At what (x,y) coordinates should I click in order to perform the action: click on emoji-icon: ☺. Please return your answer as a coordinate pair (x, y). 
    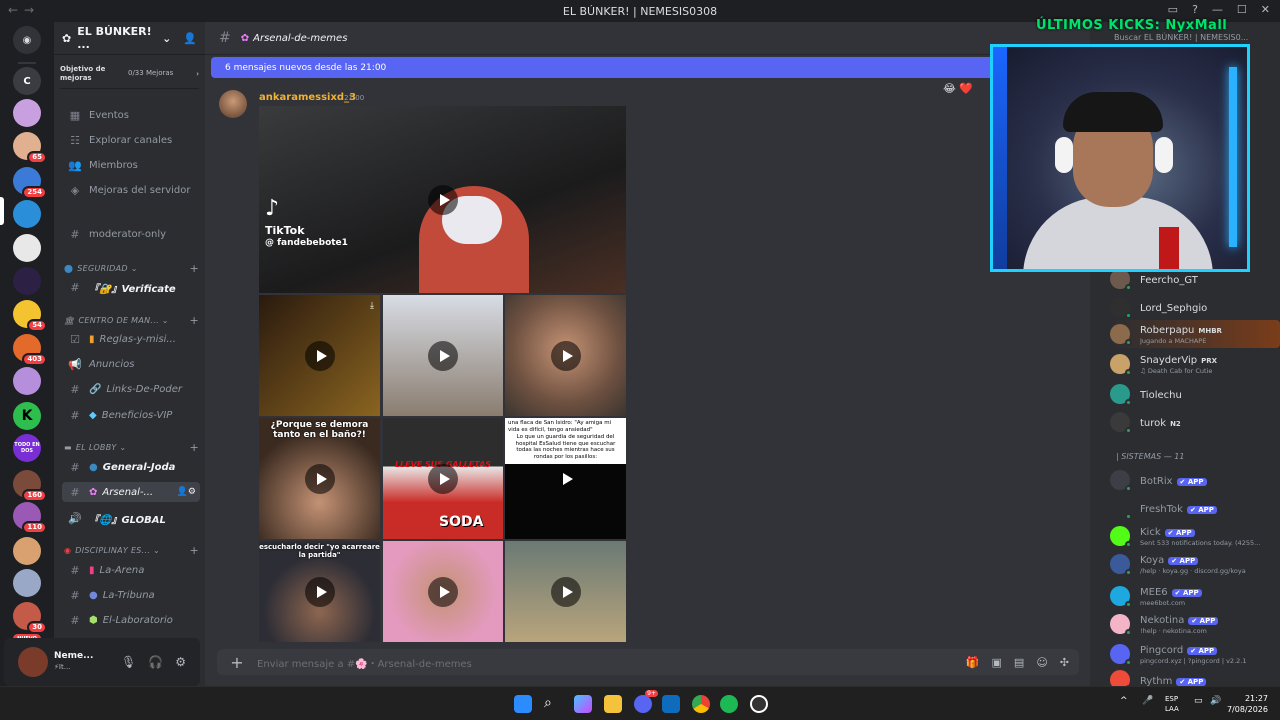
    Looking at the image, I should click on (1041, 662).